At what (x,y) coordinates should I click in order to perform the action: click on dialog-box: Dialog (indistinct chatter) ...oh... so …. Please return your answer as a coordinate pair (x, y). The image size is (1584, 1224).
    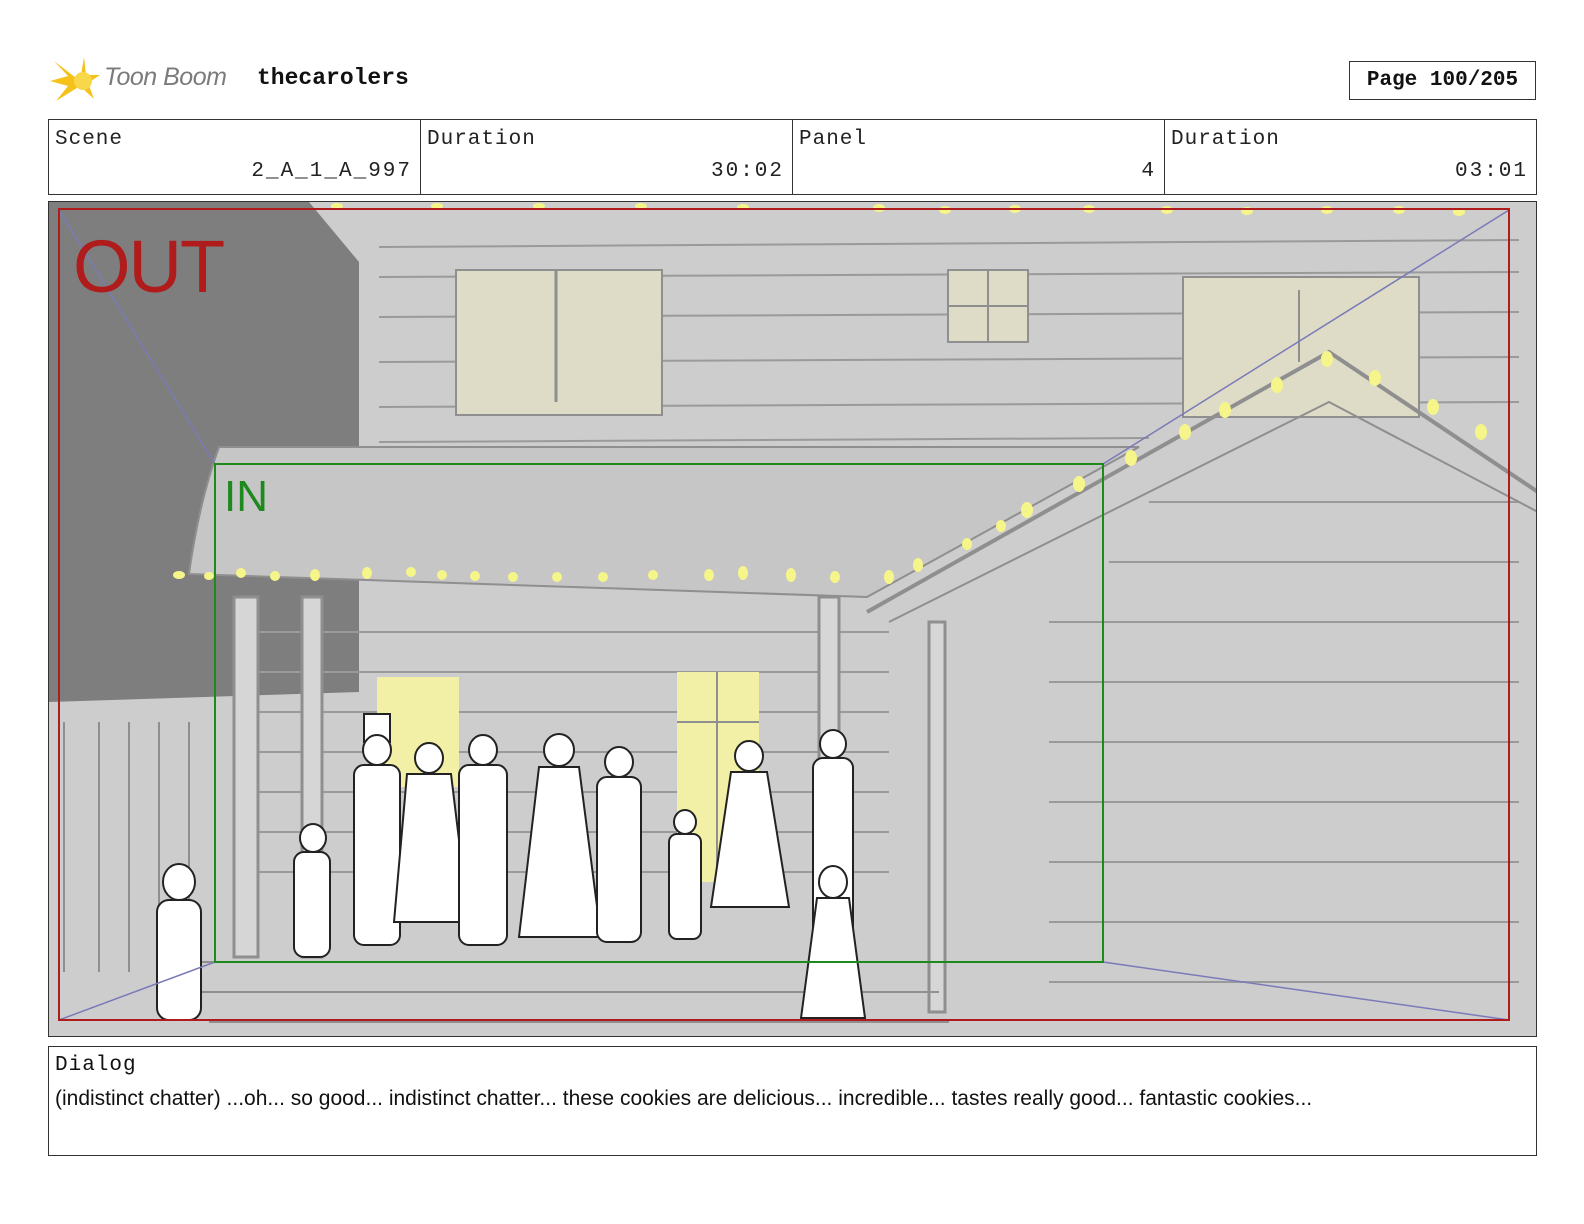
    Looking at the image, I should click on (792, 1101).